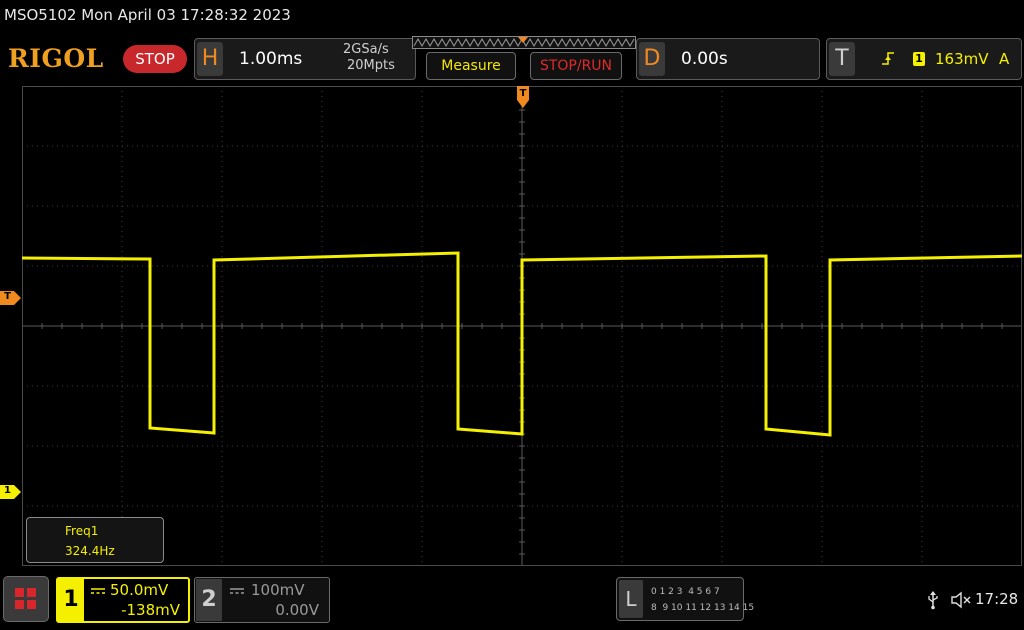 The image size is (1024, 630). I want to click on timebase-value: 1.00ms, so click(271, 59).